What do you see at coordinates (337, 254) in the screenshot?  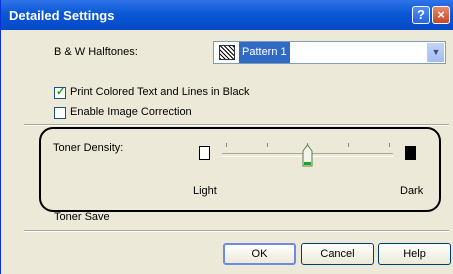 I see `cancel-button: Cancel` at bounding box center [337, 254].